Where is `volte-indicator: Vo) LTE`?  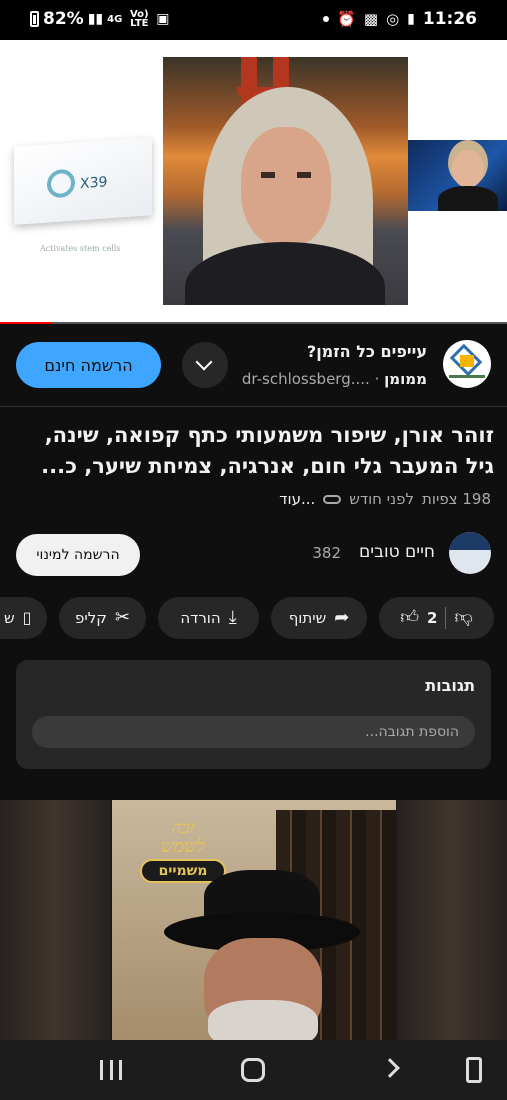
volte-indicator: Vo) LTE is located at coordinates (139, 19).